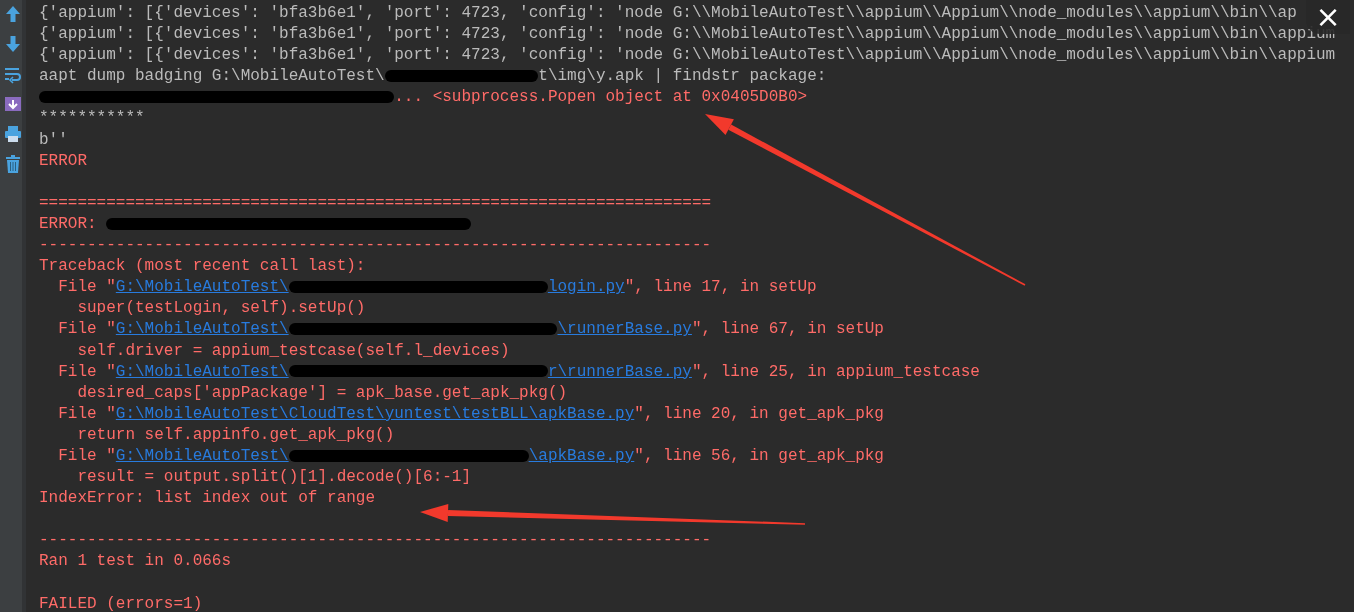 The height and width of the screenshot is (612, 1354). What do you see at coordinates (68, 223) in the screenshot?
I see `console-text: ERROR:` at bounding box center [68, 223].